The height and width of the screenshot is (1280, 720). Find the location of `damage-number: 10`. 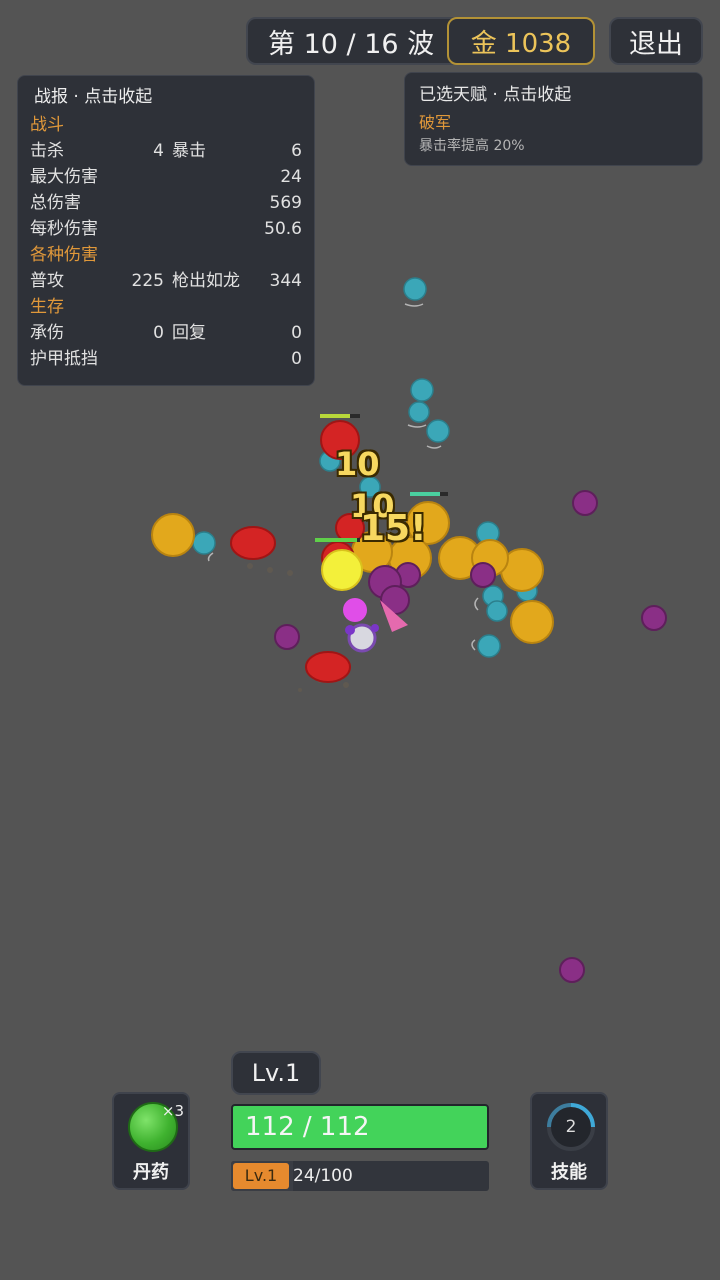

damage-number: 10 is located at coordinates (357, 464).